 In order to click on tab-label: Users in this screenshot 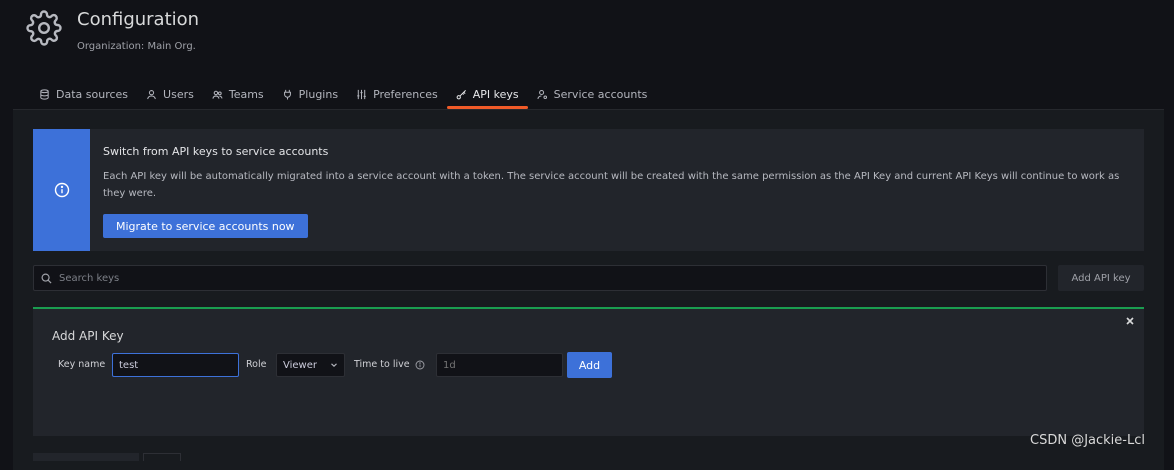, I will do `click(178, 94)`.